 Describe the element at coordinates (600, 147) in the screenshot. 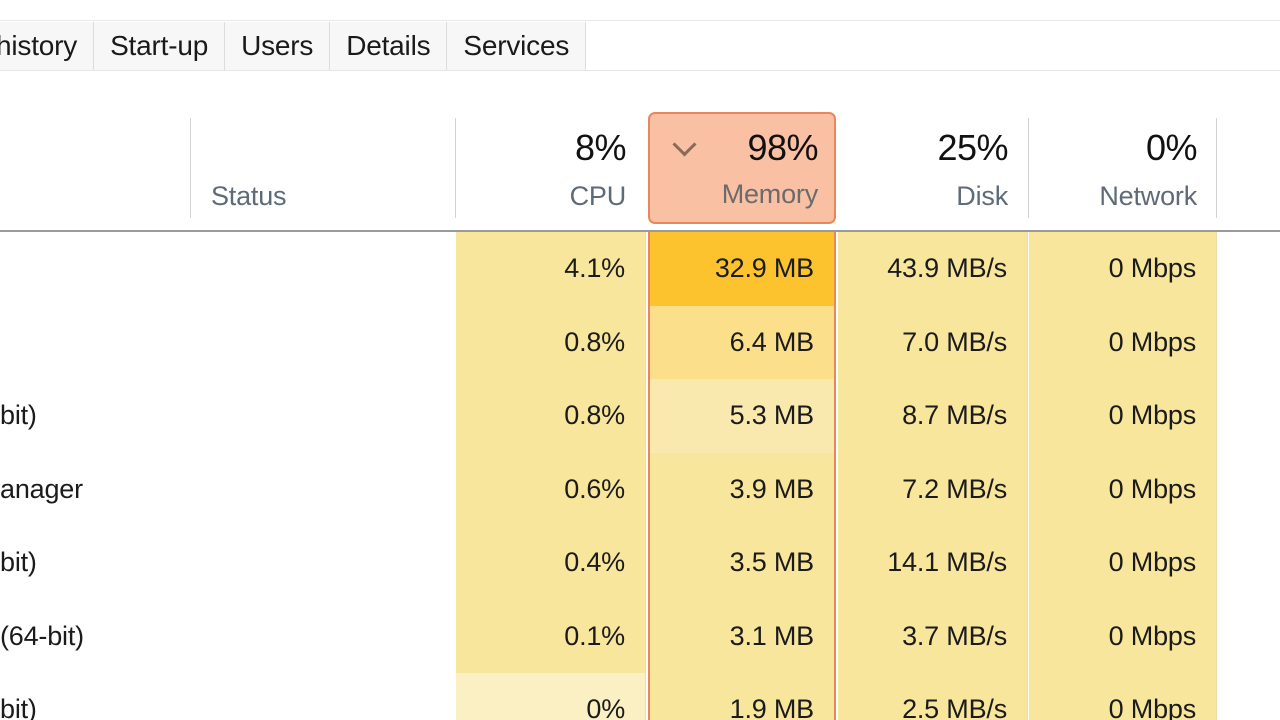

I see `column-header-cpu-value: 8%` at that location.